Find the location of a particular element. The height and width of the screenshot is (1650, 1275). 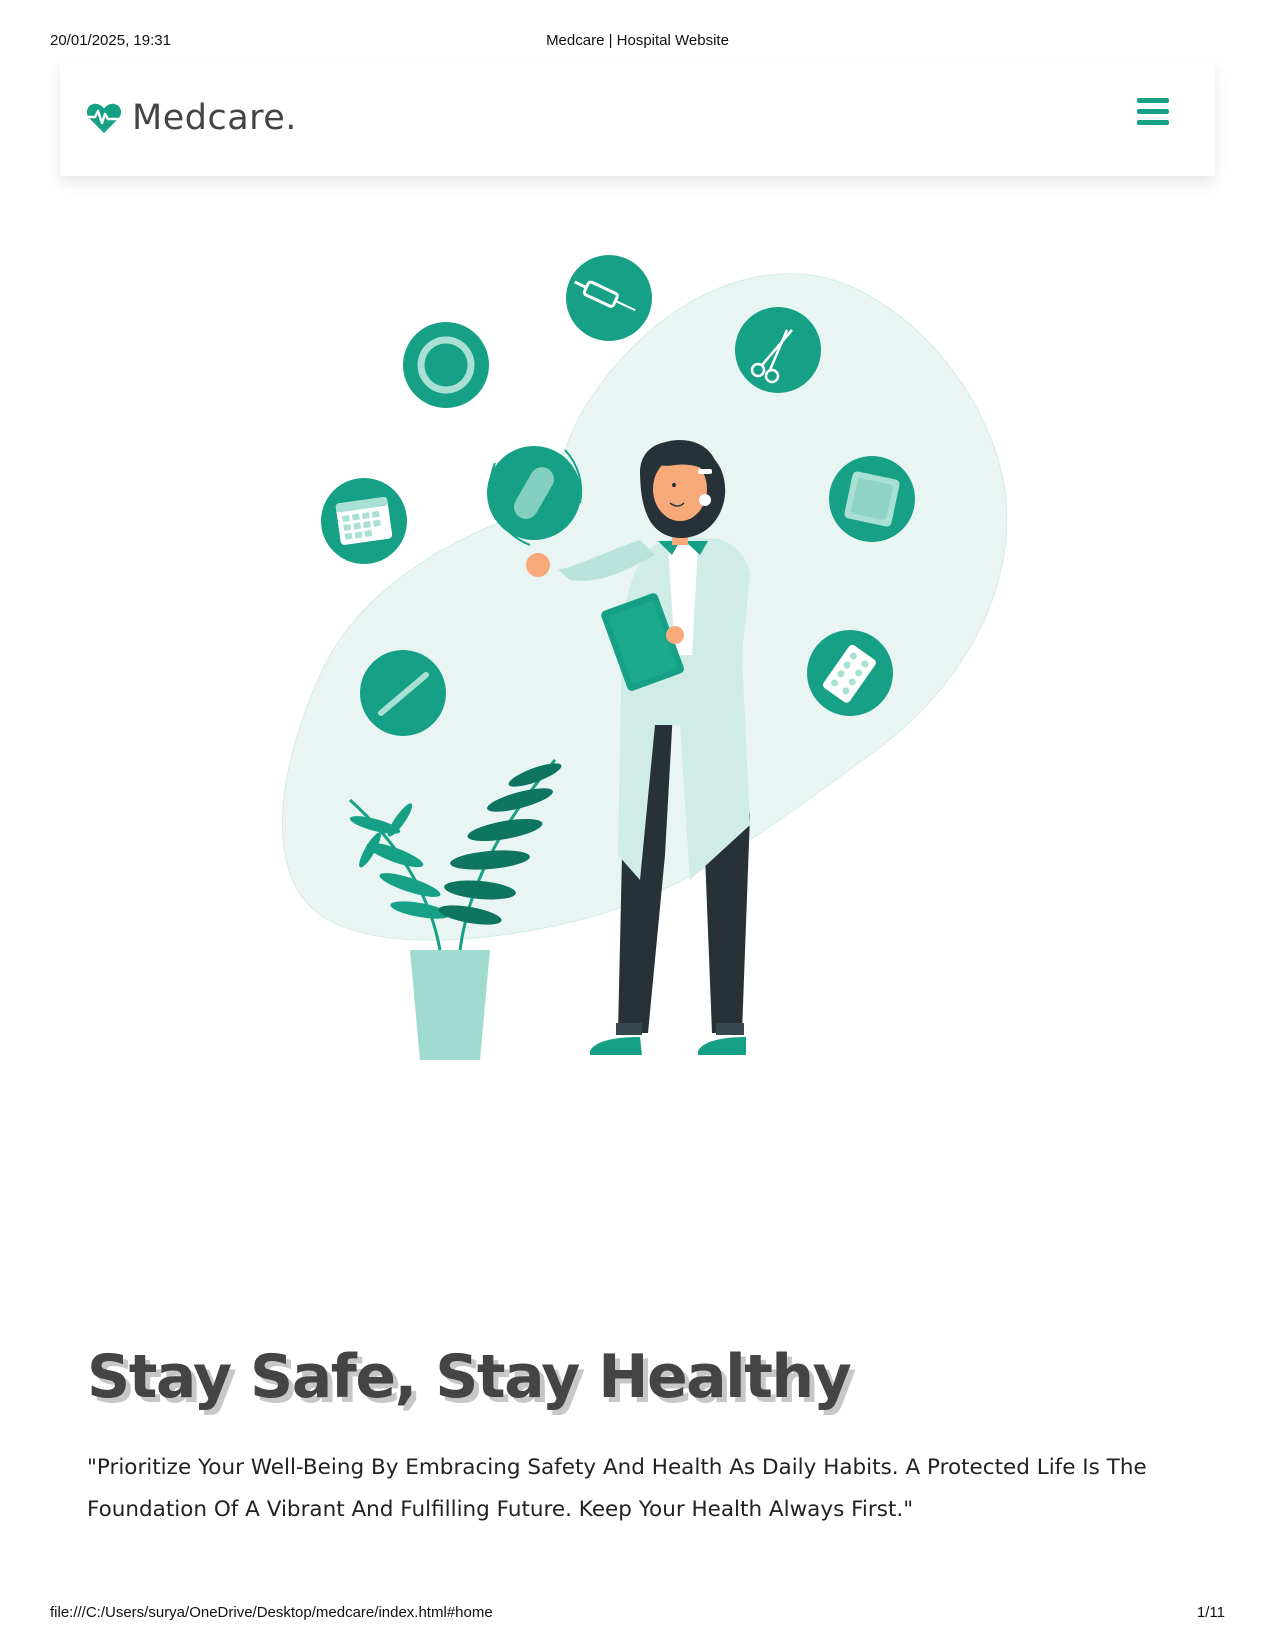

hamburger-menu-icon is located at coordinates (1153, 114).